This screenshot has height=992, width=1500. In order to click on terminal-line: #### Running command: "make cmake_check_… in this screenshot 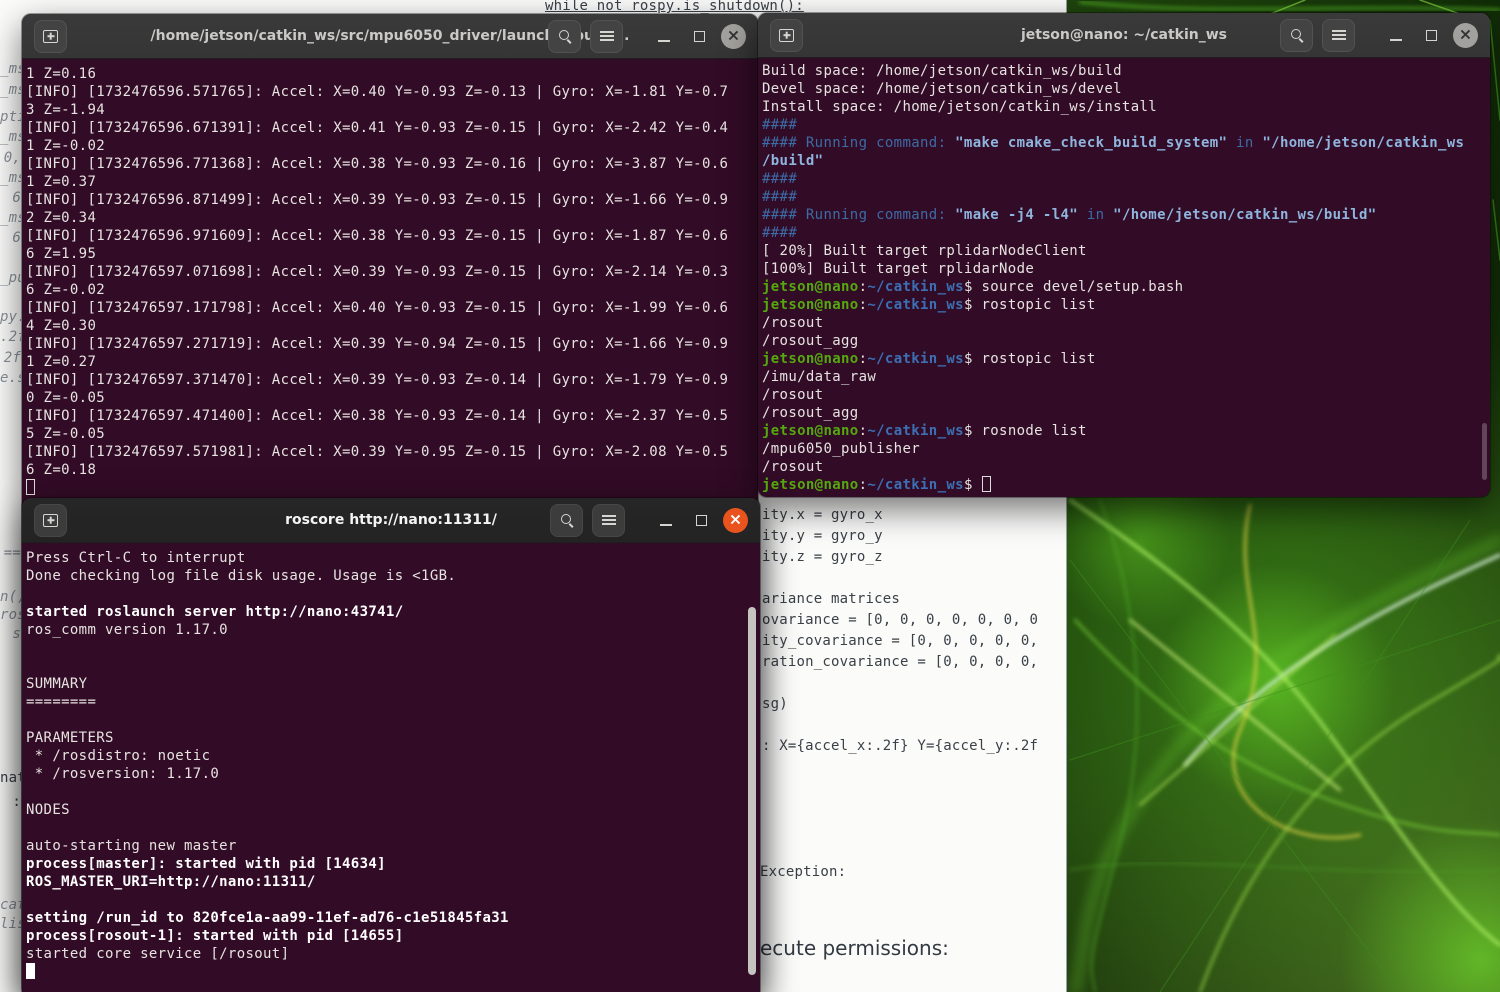, I will do `click(1113, 143)`.